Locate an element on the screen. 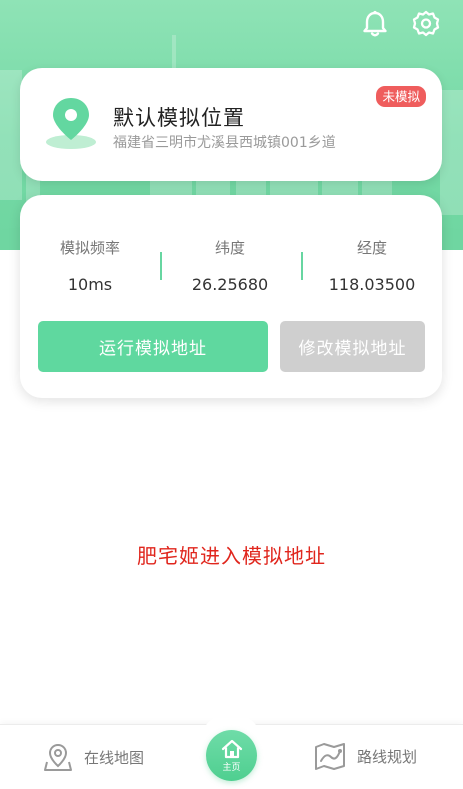 Image resolution: width=463 pixels, height=789 pixels. home-icon is located at coordinates (231, 748).